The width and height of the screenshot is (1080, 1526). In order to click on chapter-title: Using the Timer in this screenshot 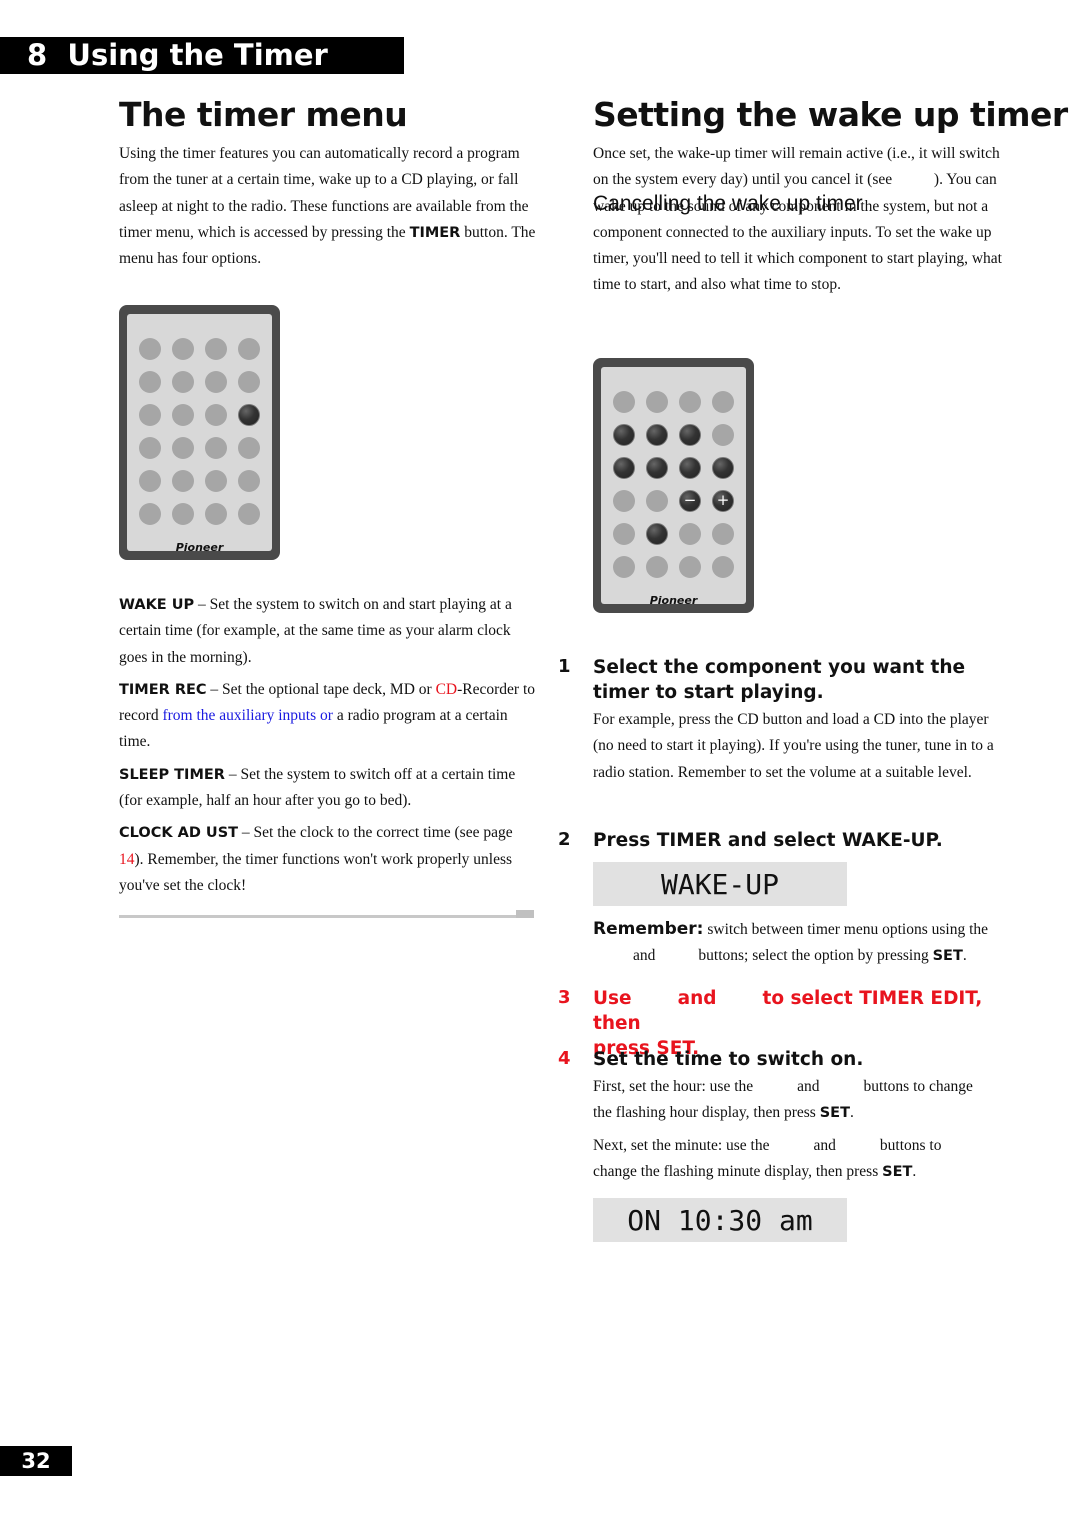, I will do `click(197, 55)`.